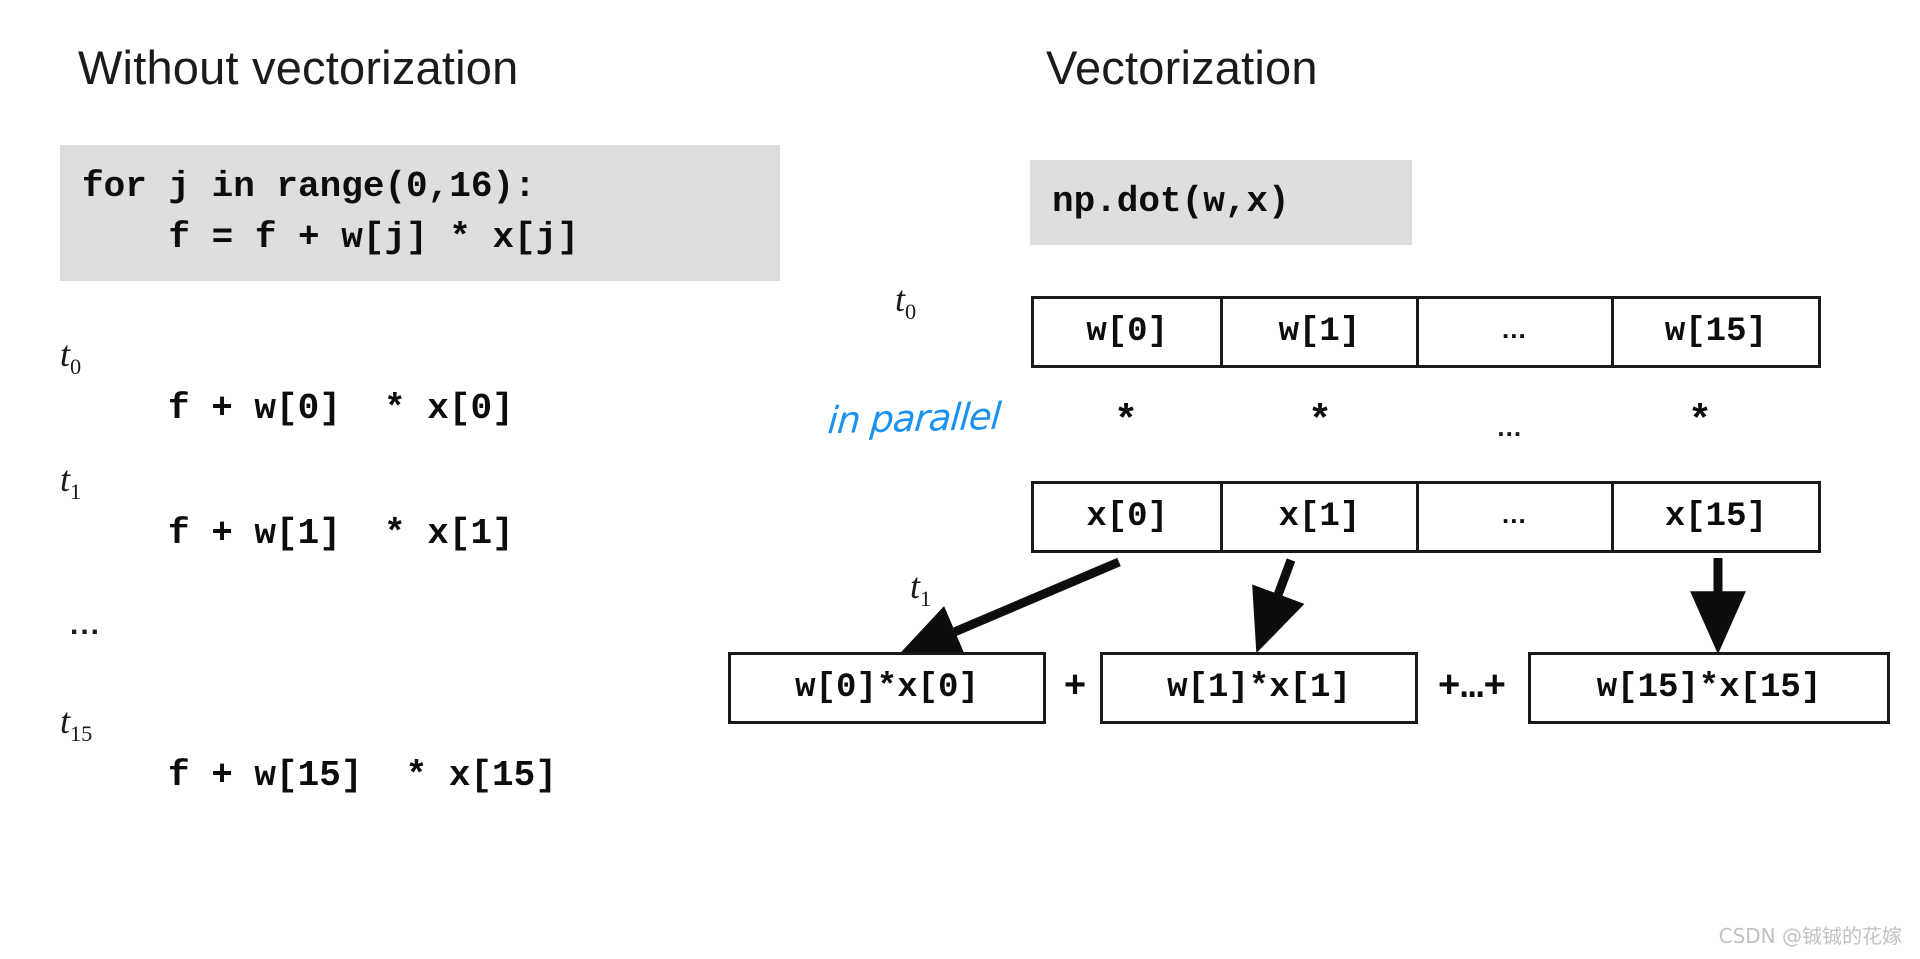  I want to click on left-panel-heading: Without vectorization, so click(298, 67).